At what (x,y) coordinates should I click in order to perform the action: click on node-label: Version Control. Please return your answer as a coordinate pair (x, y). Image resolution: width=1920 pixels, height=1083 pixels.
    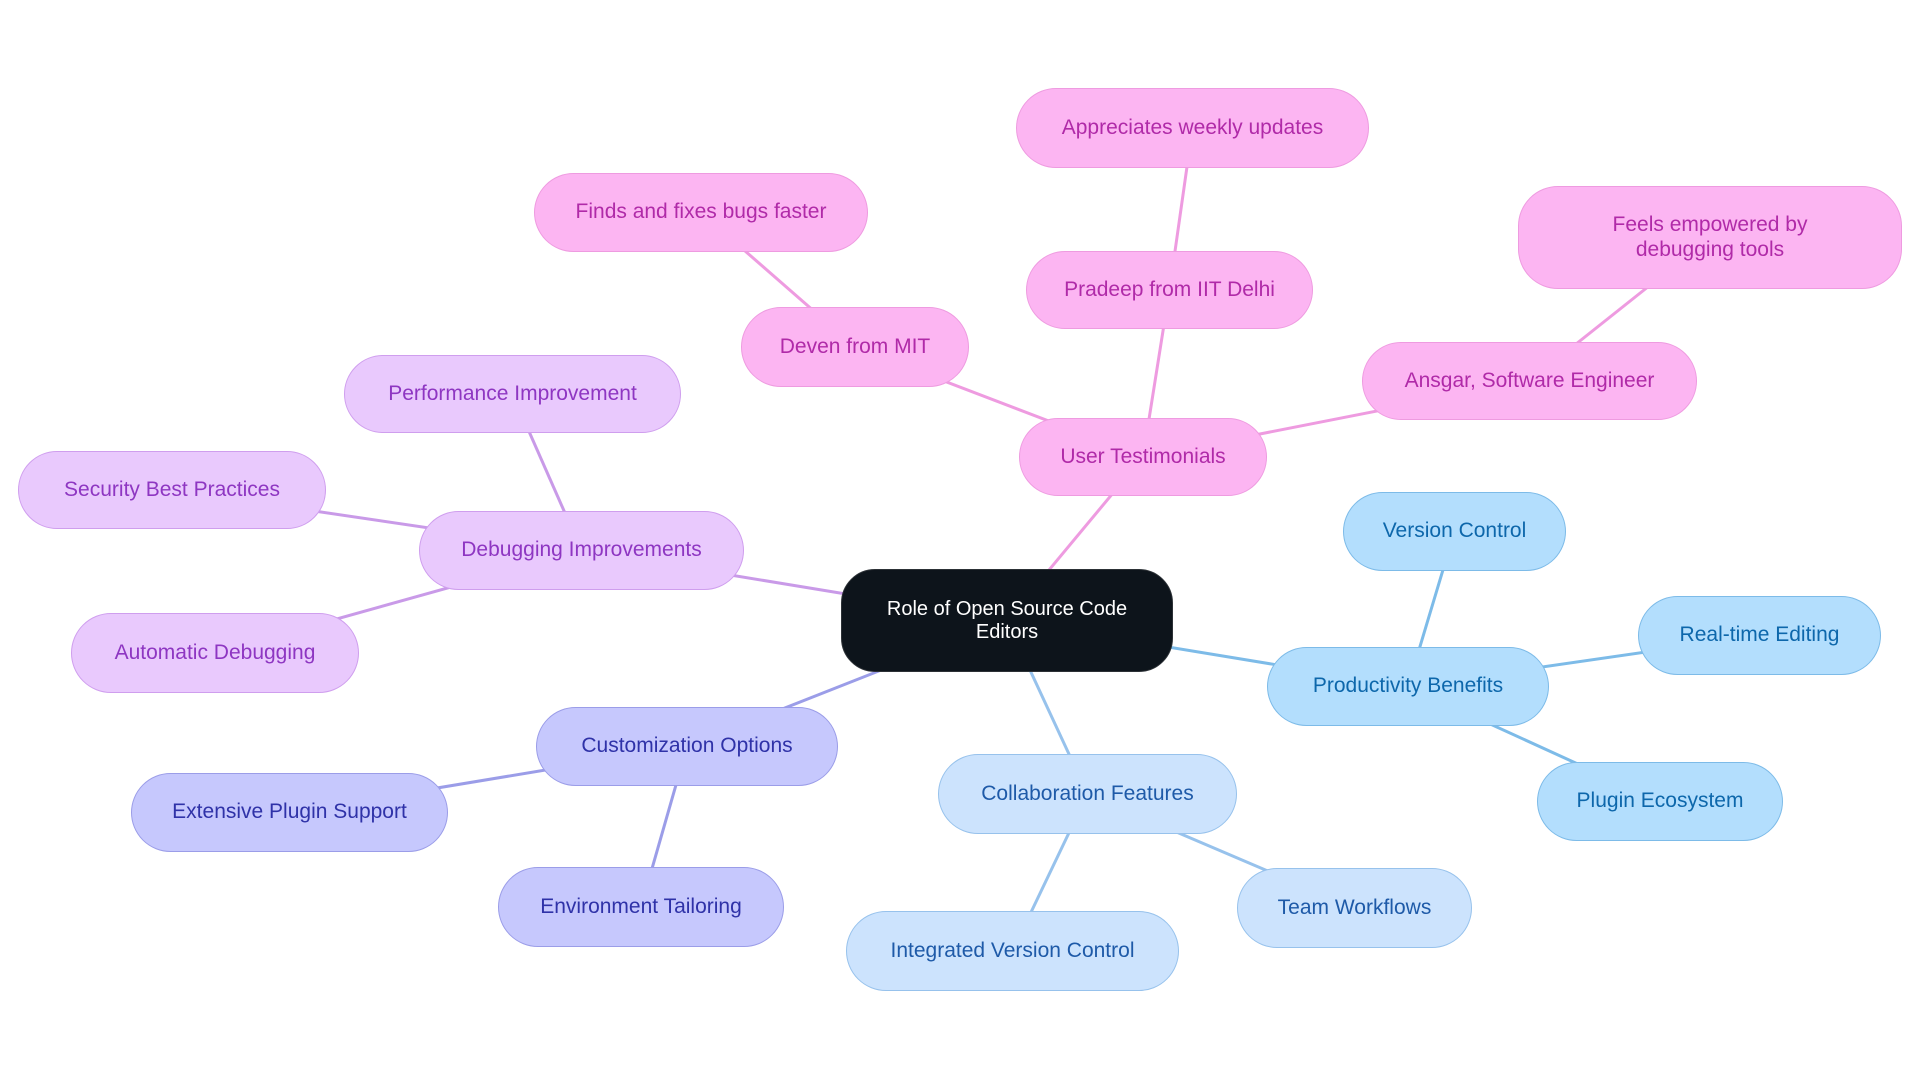
    Looking at the image, I should click on (1454, 531).